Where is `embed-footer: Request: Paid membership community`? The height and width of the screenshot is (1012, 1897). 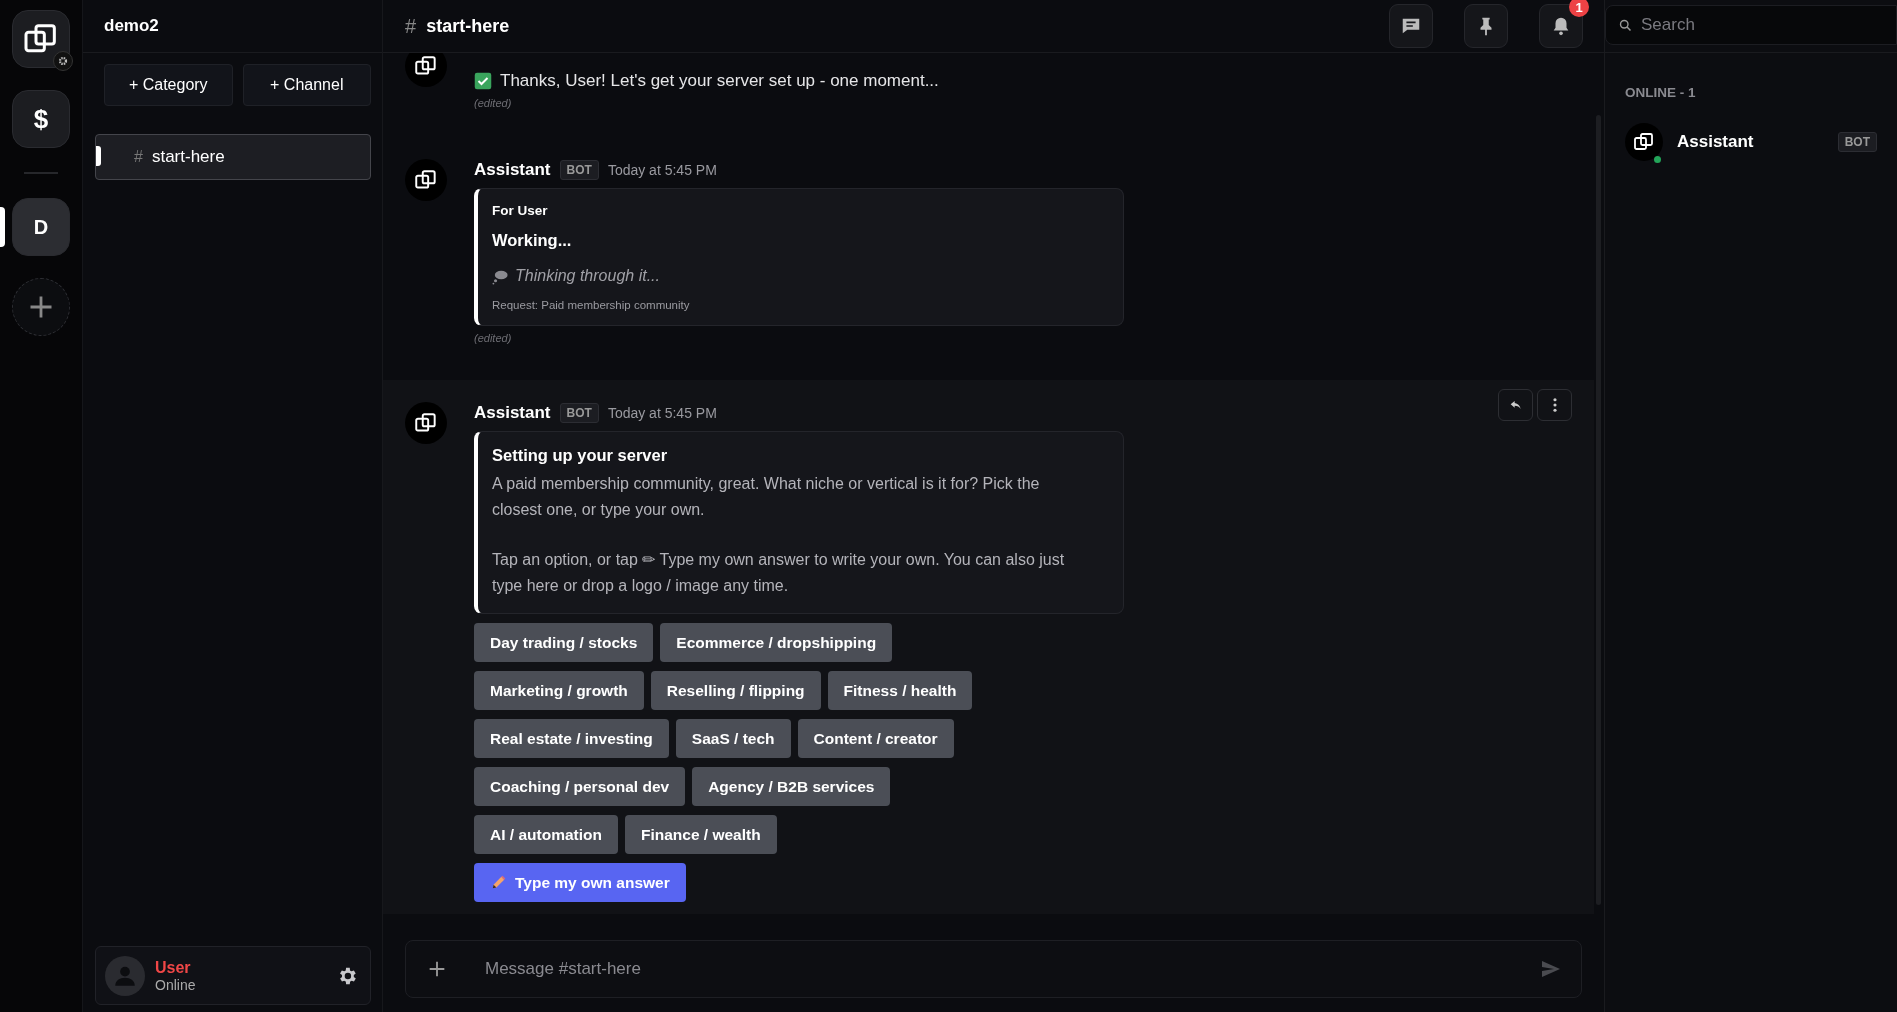 embed-footer: Request: Paid membership community is located at coordinates (790, 305).